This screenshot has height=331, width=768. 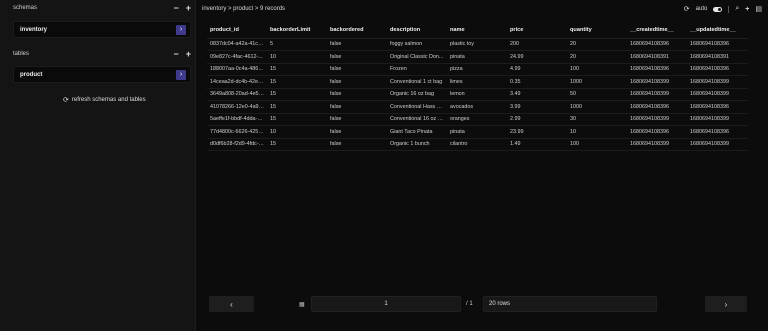 What do you see at coordinates (417, 94) in the screenshot?
I see `table-cell: Organic 16 oz bag` at bounding box center [417, 94].